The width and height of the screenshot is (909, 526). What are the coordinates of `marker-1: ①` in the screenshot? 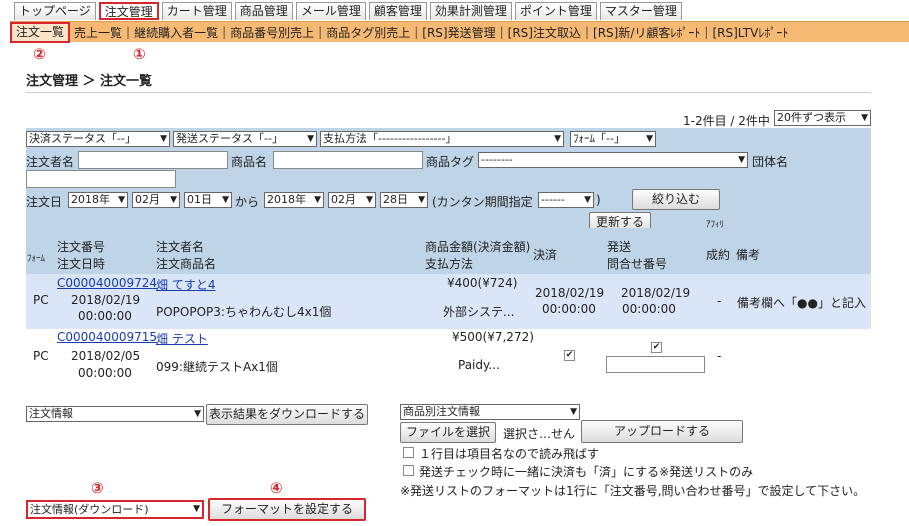 It's located at (139, 54).